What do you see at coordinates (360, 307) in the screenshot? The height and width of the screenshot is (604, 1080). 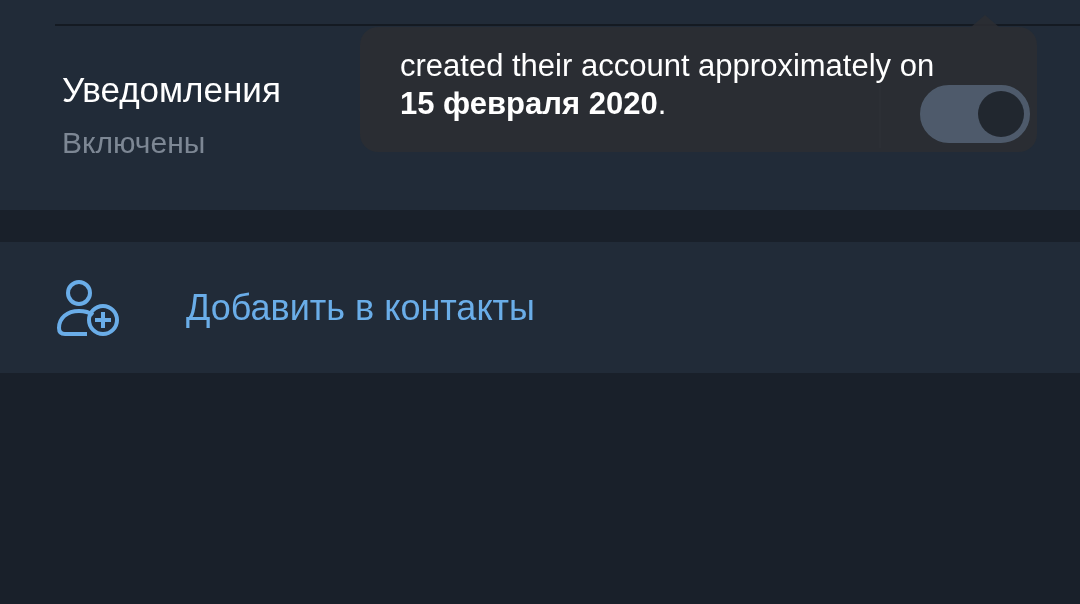 I see `add-contact-link: Добавить в контакты` at bounding box center [360, 307].